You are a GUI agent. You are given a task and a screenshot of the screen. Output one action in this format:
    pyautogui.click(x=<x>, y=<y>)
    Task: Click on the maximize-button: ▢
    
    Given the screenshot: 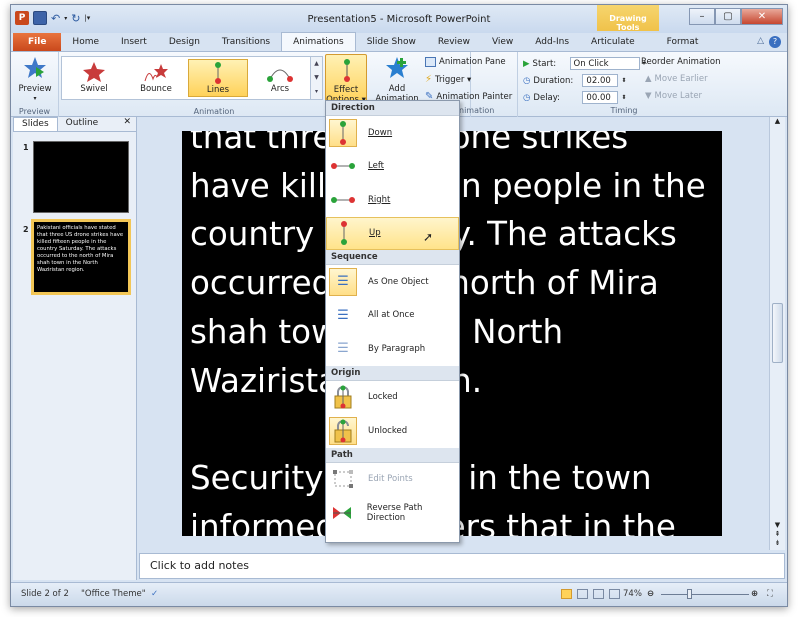 What is the action you would take?
    pyautogui.click(x=728, y=16)
    